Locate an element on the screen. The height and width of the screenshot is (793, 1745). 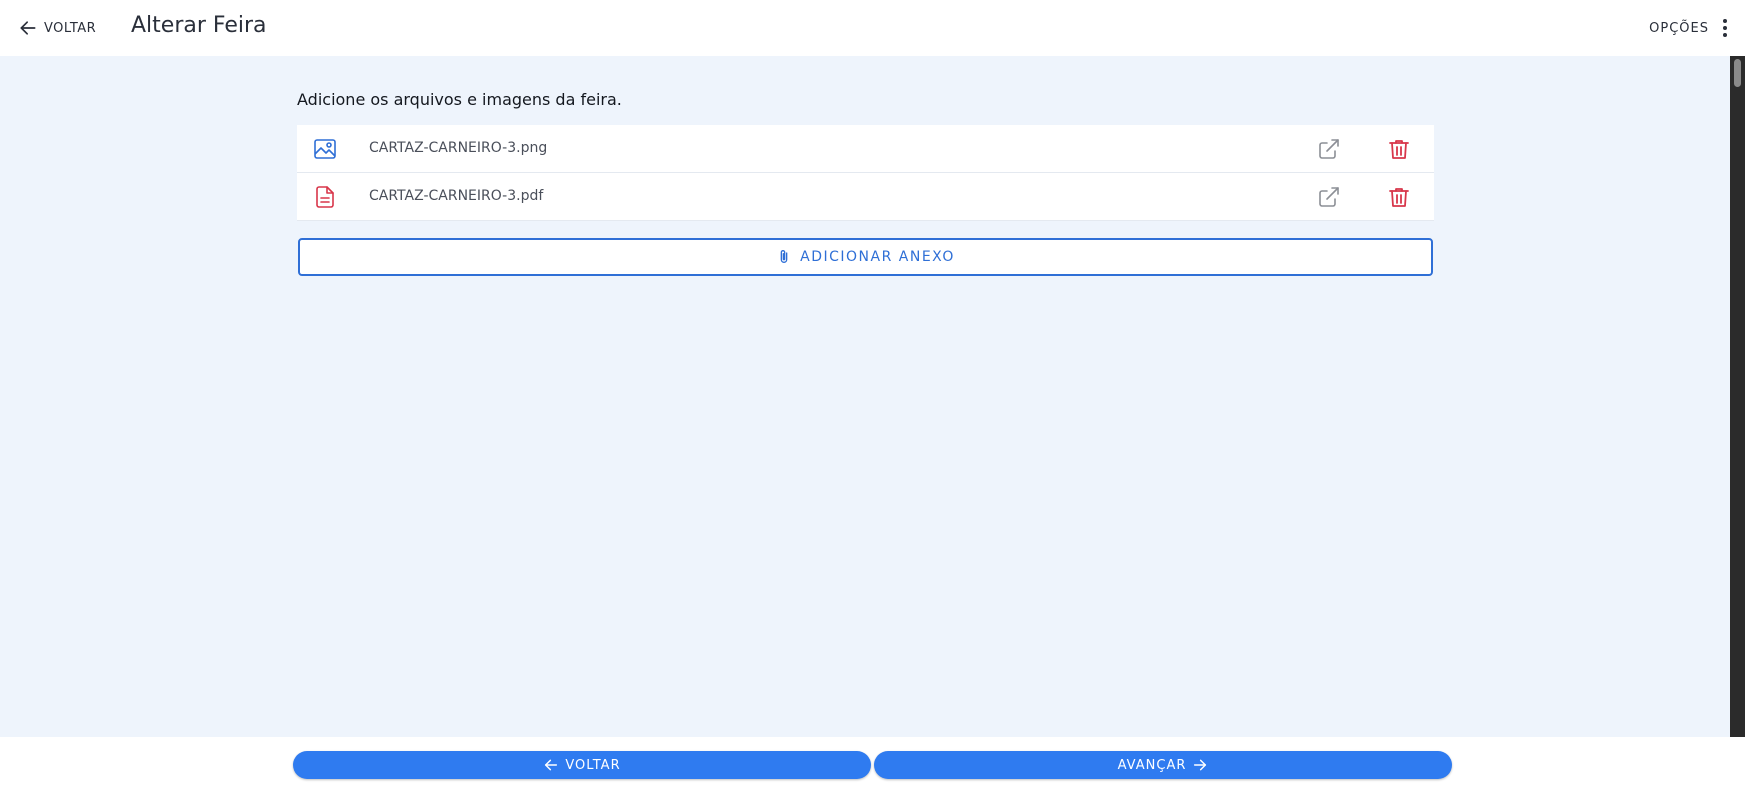
options-menu-button: OPÇÕES is located at coordinates (1688, 28).